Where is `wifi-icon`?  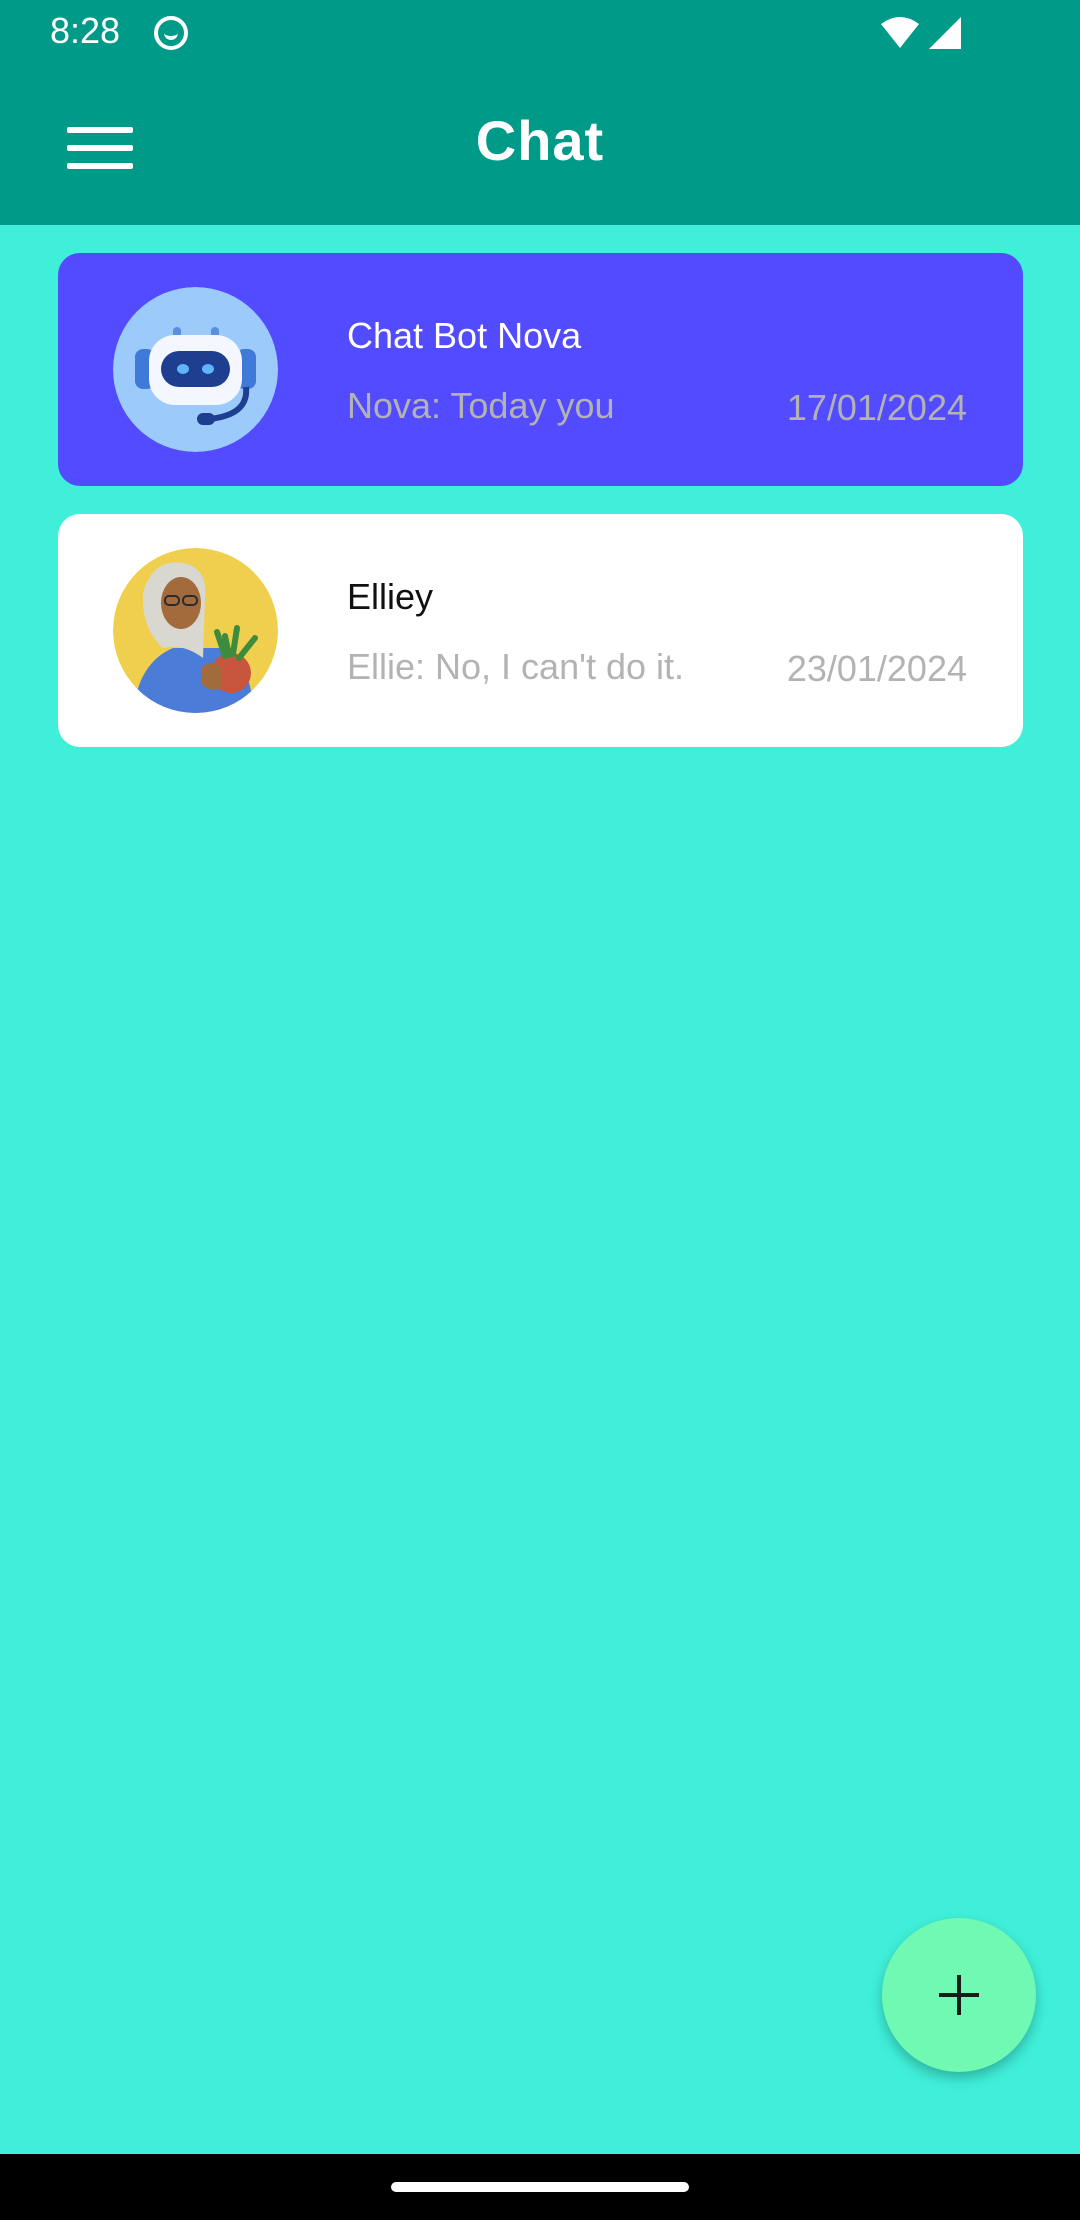 wifi-icon is located at coordinates (900, 32).